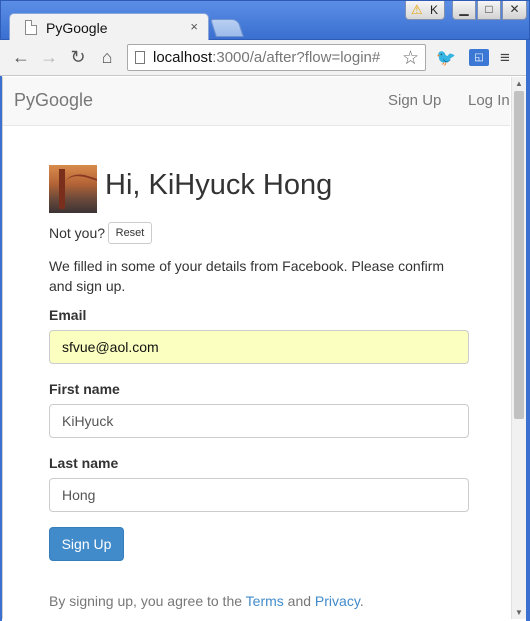 This screenshot has height=621, width=530. What do you see at coordinates (31, 27) in the screenshot?
I see `page-favicon-icon` at bounding box center [31, 27].